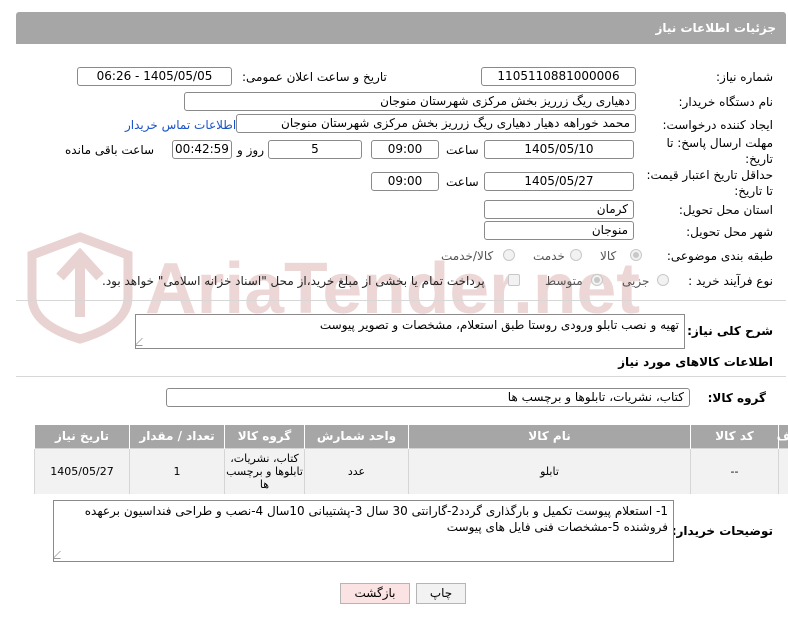  I want to click on city-field: منوجان, so click(559, 230).